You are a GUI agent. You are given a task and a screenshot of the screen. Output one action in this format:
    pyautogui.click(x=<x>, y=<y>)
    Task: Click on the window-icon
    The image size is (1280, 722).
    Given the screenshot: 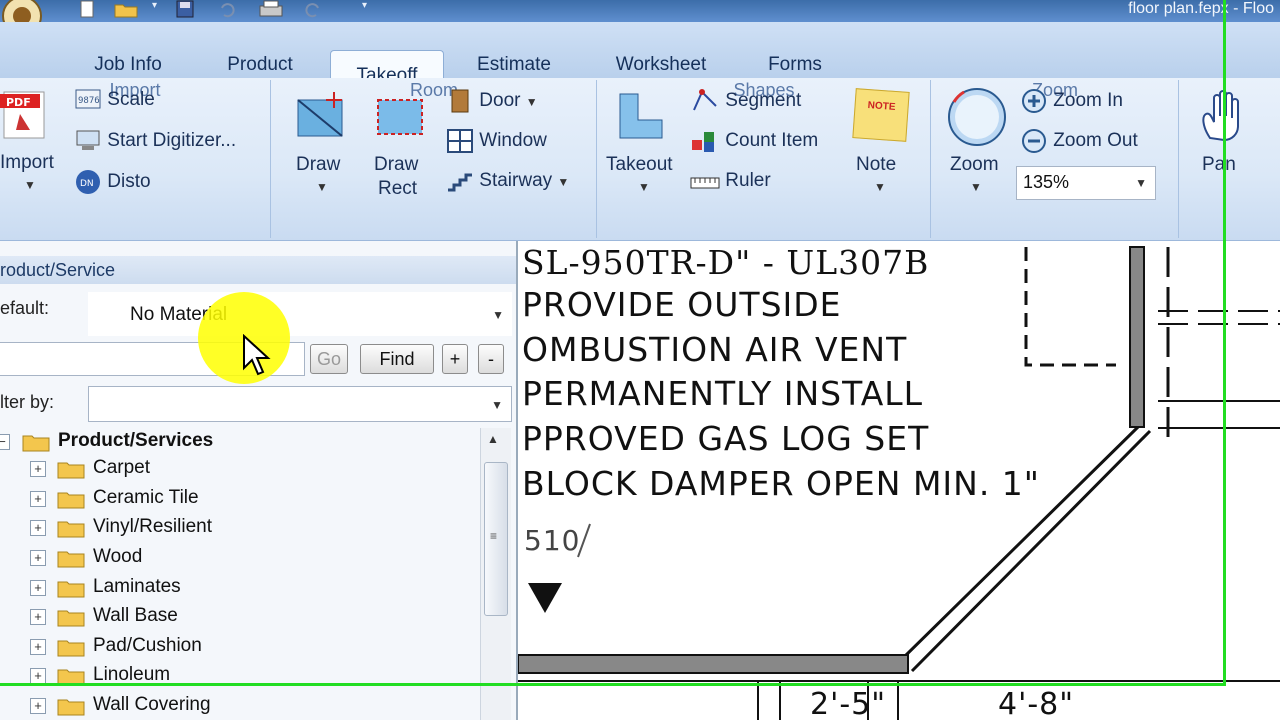 What is the action you would take?
    pyautogui.click(x=460, y=141)
    